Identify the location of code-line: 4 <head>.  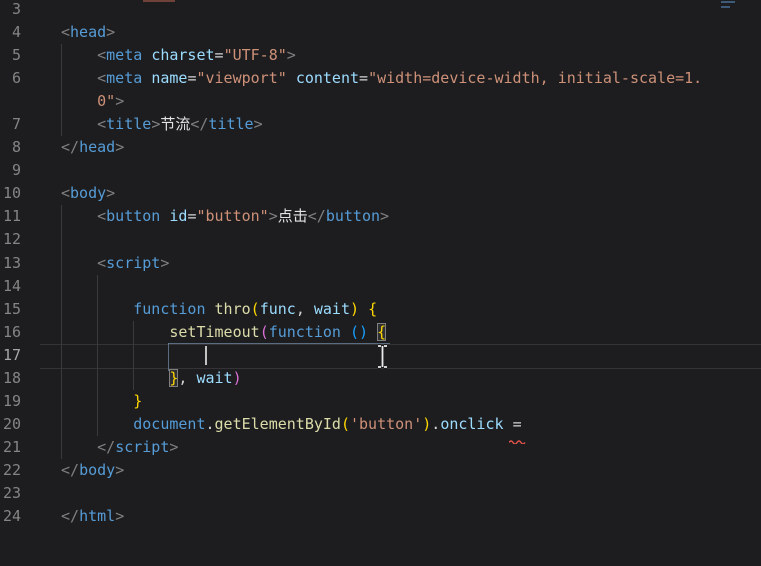
(380, 32).